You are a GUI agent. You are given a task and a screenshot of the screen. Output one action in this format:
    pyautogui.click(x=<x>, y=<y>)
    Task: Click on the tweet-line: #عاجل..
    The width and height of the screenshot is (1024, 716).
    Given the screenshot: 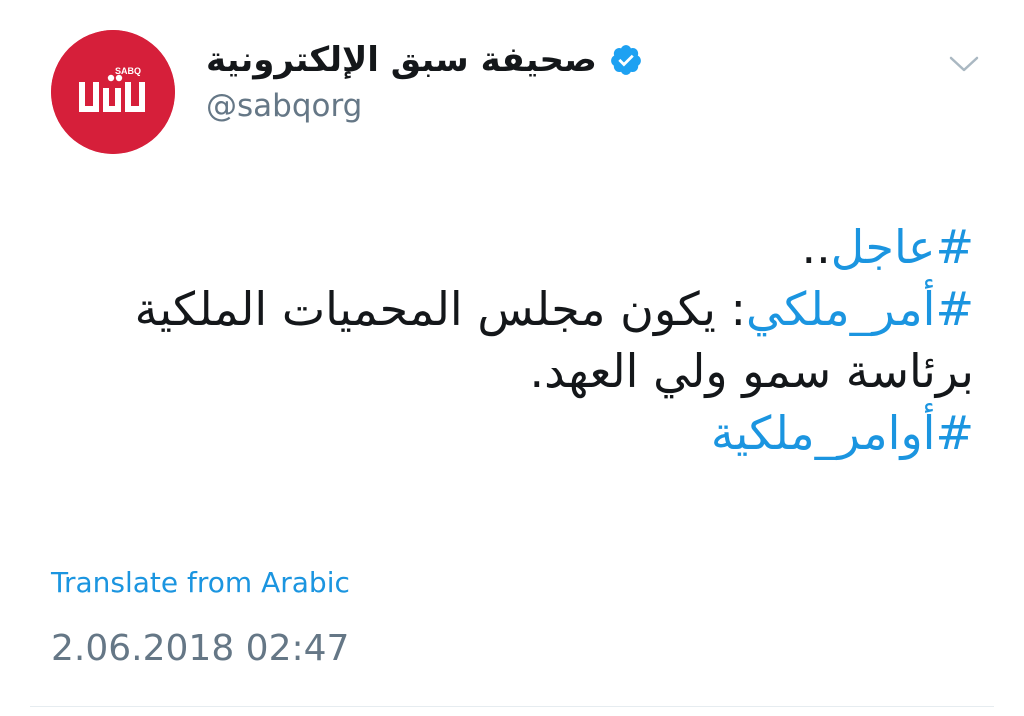 What is the action you would take?
    pyautogui.click(x=514, y=247)
    